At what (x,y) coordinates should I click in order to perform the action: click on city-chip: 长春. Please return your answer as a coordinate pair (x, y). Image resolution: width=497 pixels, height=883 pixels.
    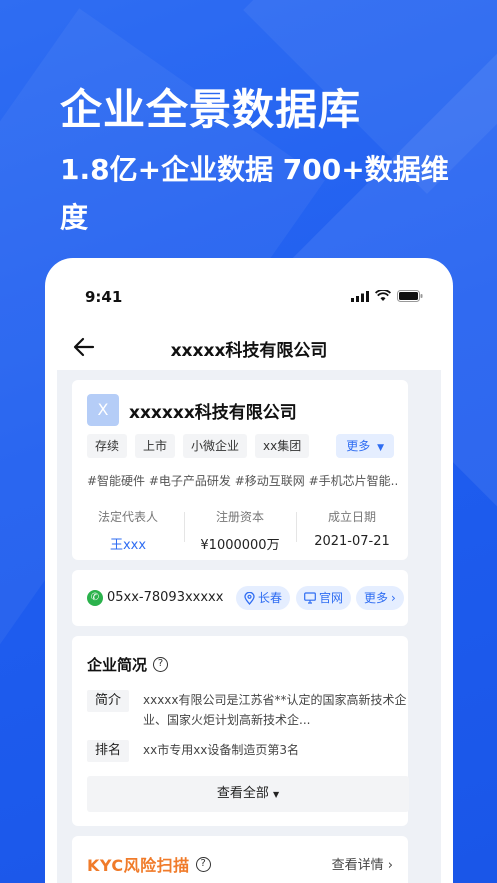
    Looking at the image, I should click on (263, 598).